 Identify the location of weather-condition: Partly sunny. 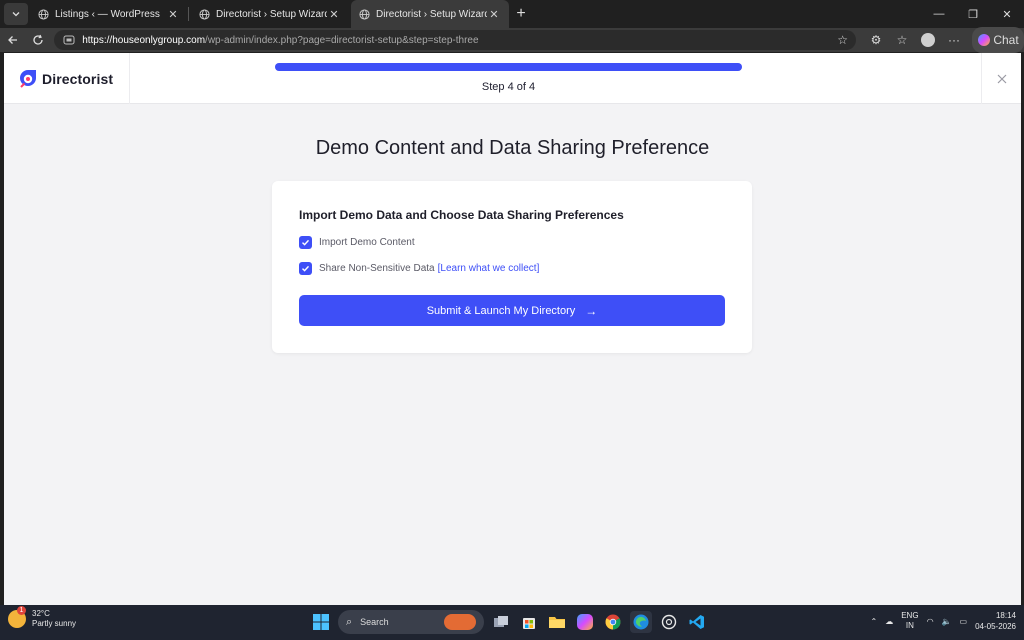
(54, 623).